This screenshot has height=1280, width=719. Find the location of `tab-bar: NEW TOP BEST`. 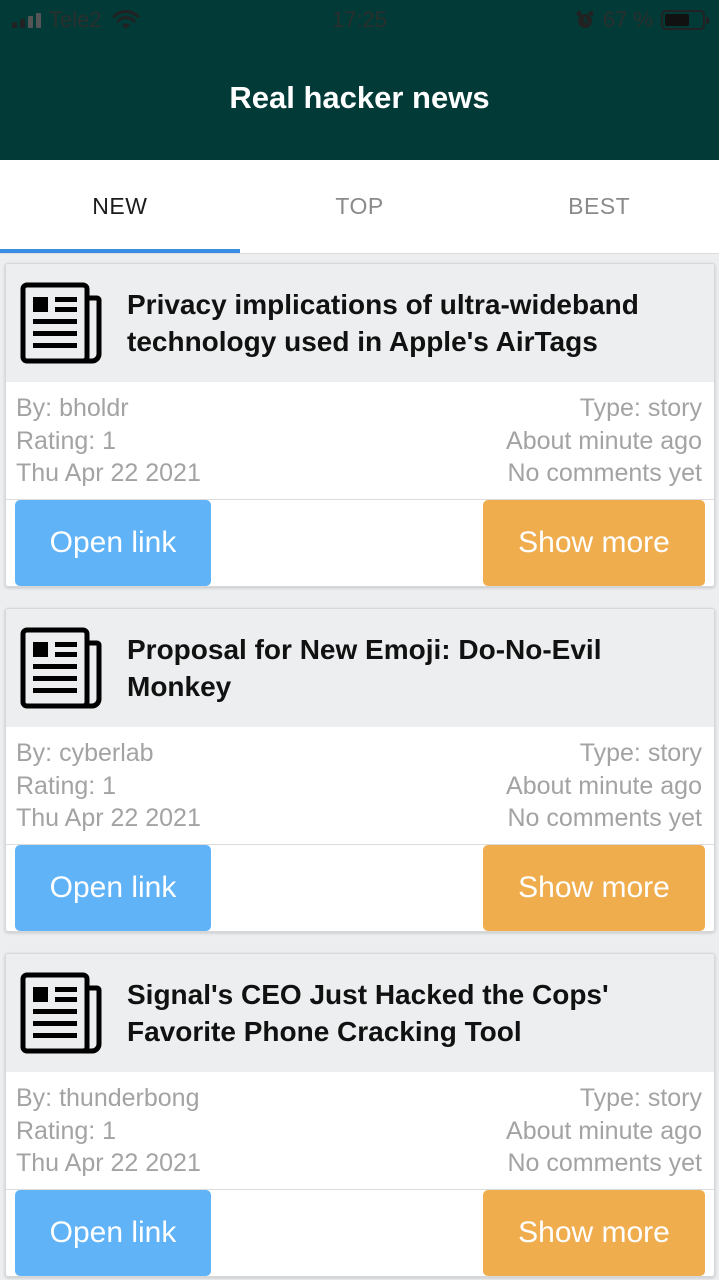

tab-bar: NEW TOP BEST is located at coordinates (359, 207).